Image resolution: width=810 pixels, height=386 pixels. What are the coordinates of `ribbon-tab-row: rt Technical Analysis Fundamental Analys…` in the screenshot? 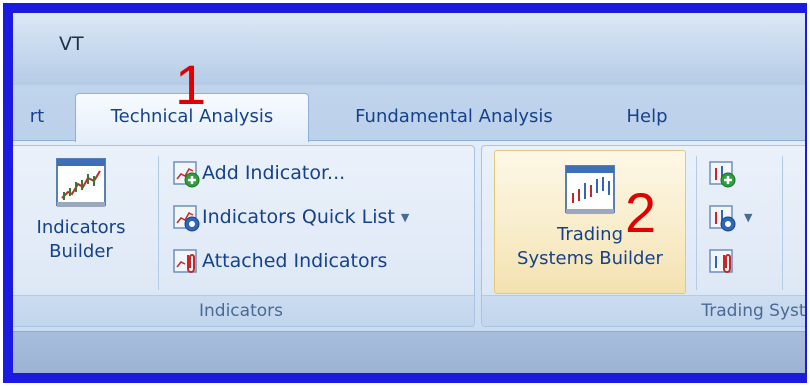 It's located at (409, 113).